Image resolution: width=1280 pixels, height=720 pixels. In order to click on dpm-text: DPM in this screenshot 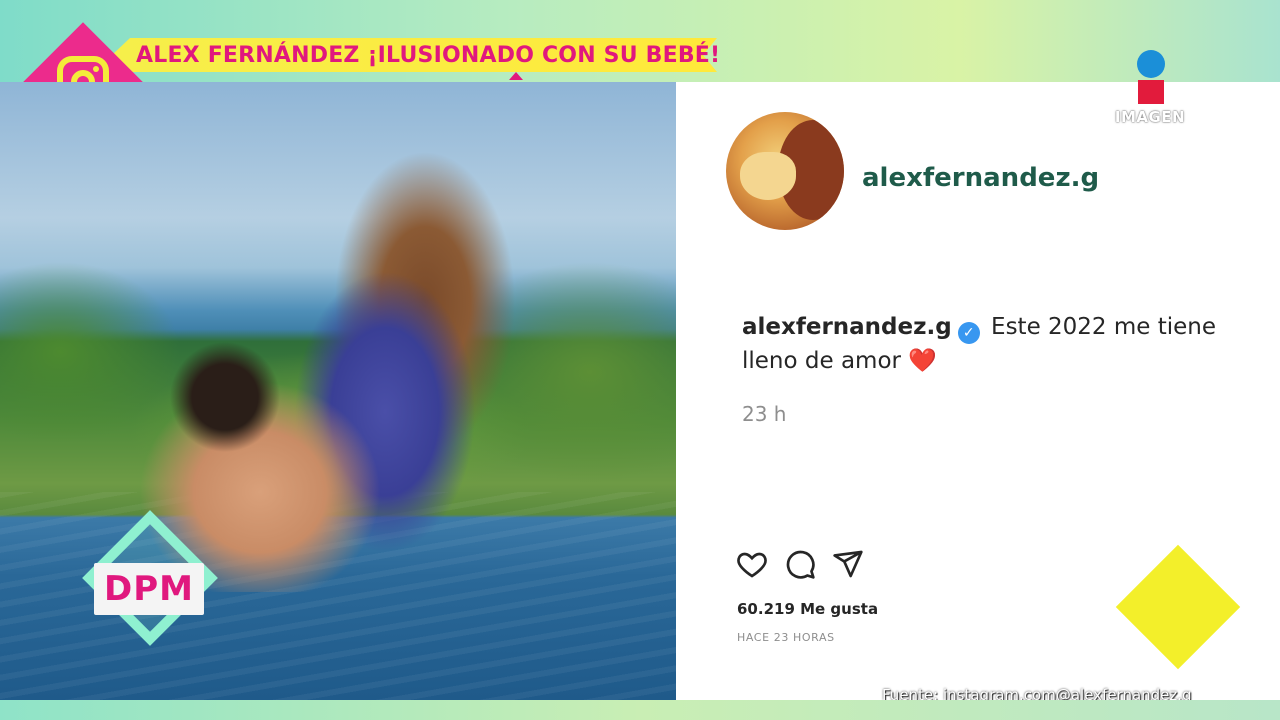, I will do `click(149, 589)`.